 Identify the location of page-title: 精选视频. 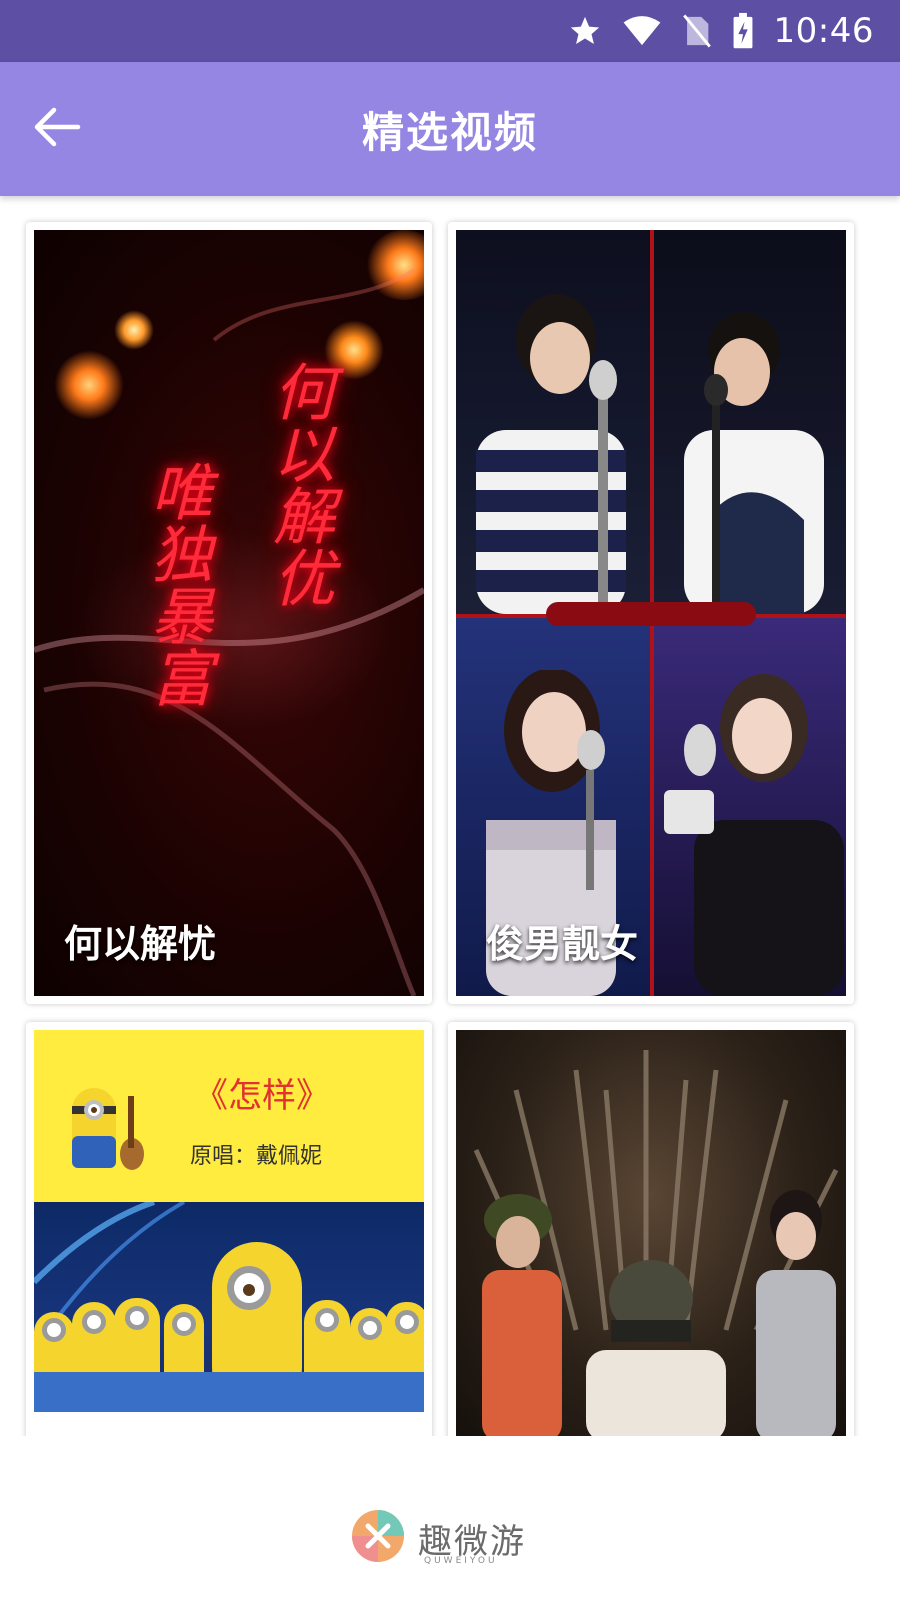
(449, 132).